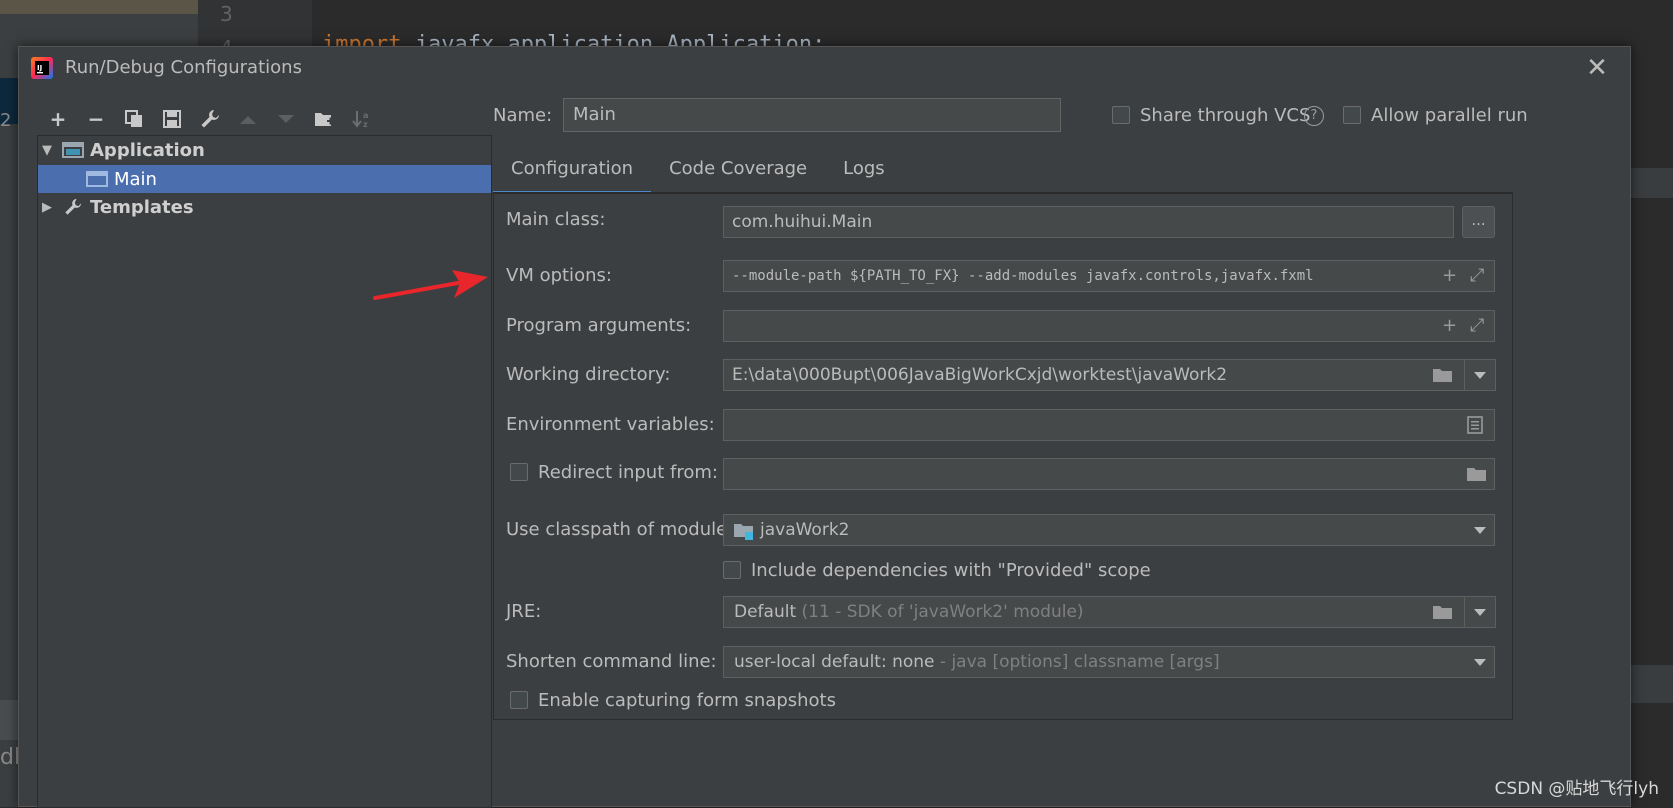 The width and height of the screenshot is (1673, 808). I want to click on program-arguments-input, so click(1109, 326).